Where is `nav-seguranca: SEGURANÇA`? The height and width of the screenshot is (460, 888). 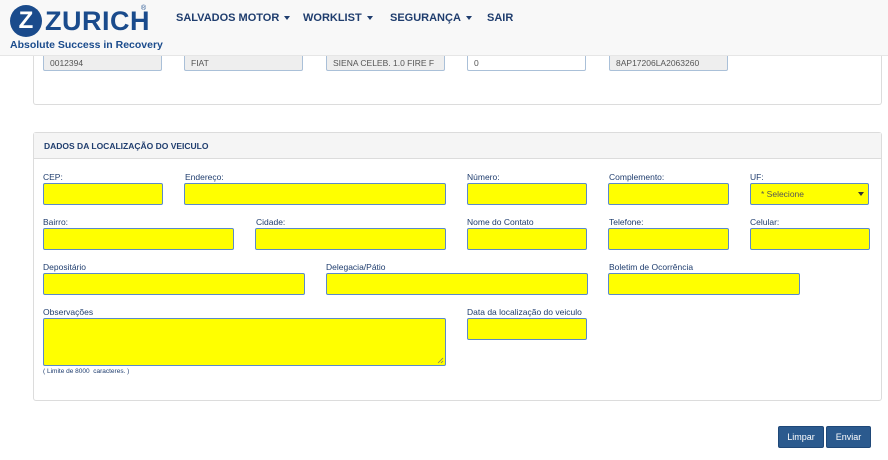 nav-seguranca: SEGURANÇA is located at coordinates (431, 18).